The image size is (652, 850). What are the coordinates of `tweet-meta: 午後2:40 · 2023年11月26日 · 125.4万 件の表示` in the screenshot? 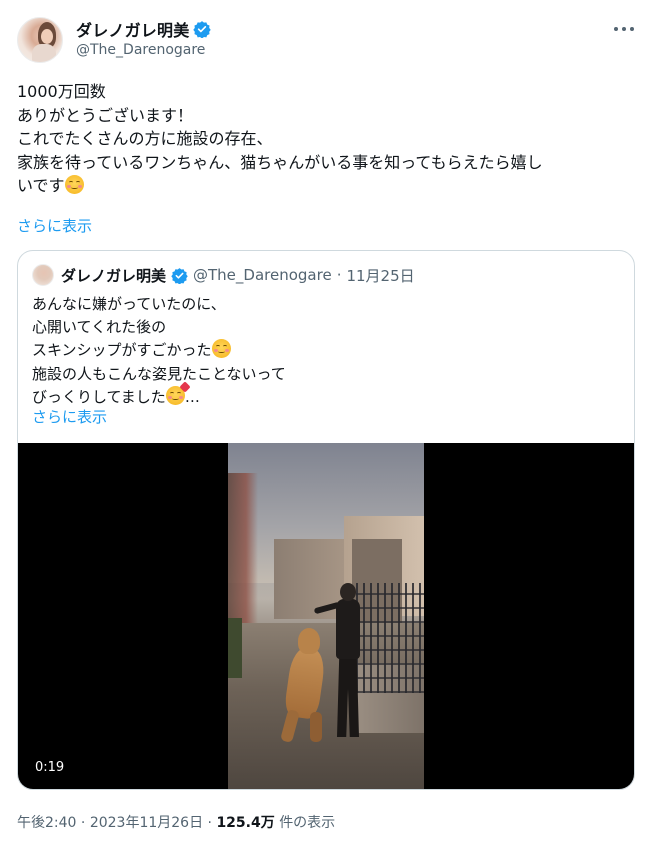 It's located at (176, 822).